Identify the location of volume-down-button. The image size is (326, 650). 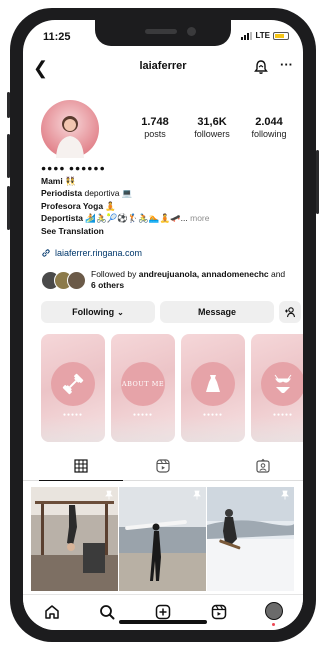
(8, 208).